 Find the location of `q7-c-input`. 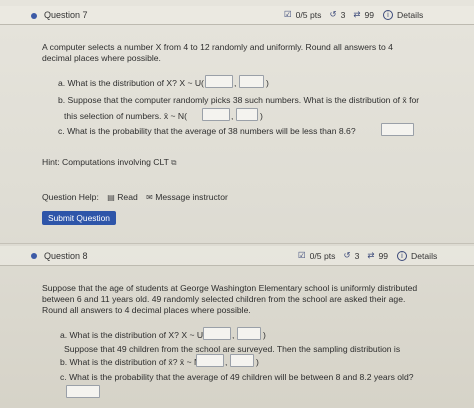

q7-c-input is located at coordinates (397, 129).